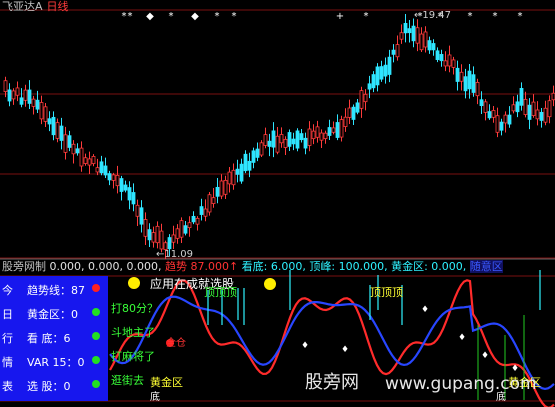  What do you see at coordinates (134, 308) in the screenshot?
I see `tip-score: 打80分？` at bounding box center [134, 308].